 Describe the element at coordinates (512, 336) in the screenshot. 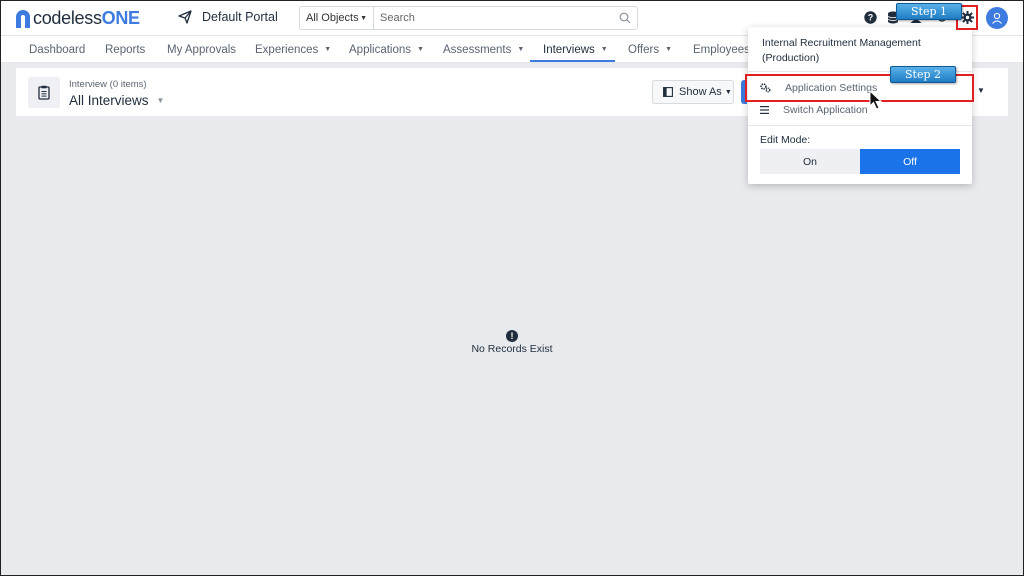

I see `info-icon: !` at that location.